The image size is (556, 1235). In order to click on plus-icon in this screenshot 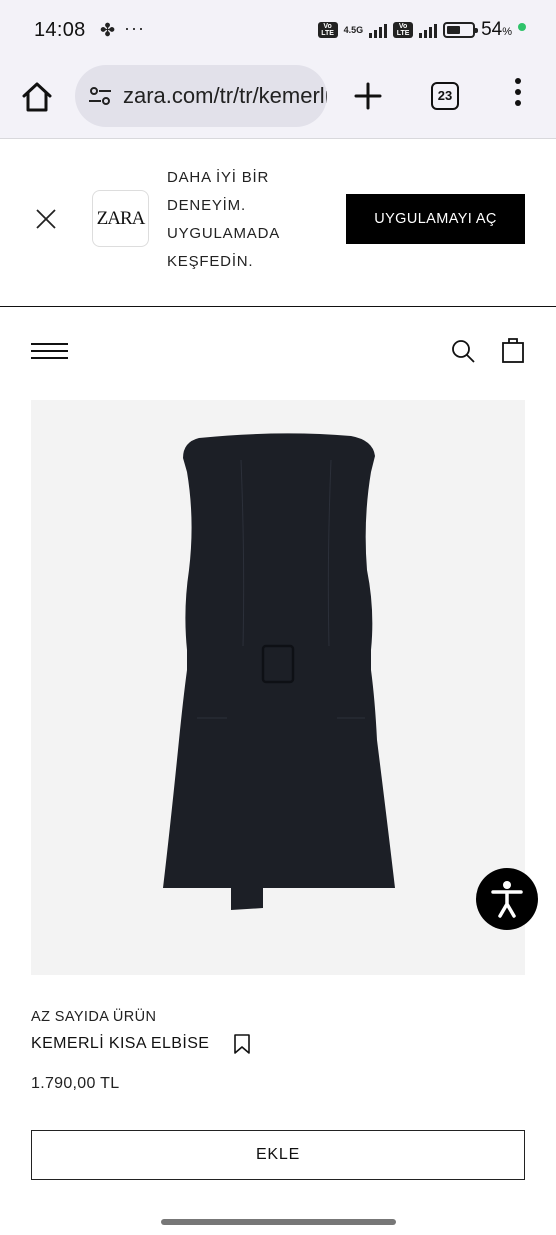, I will do `click(368, 96)`.